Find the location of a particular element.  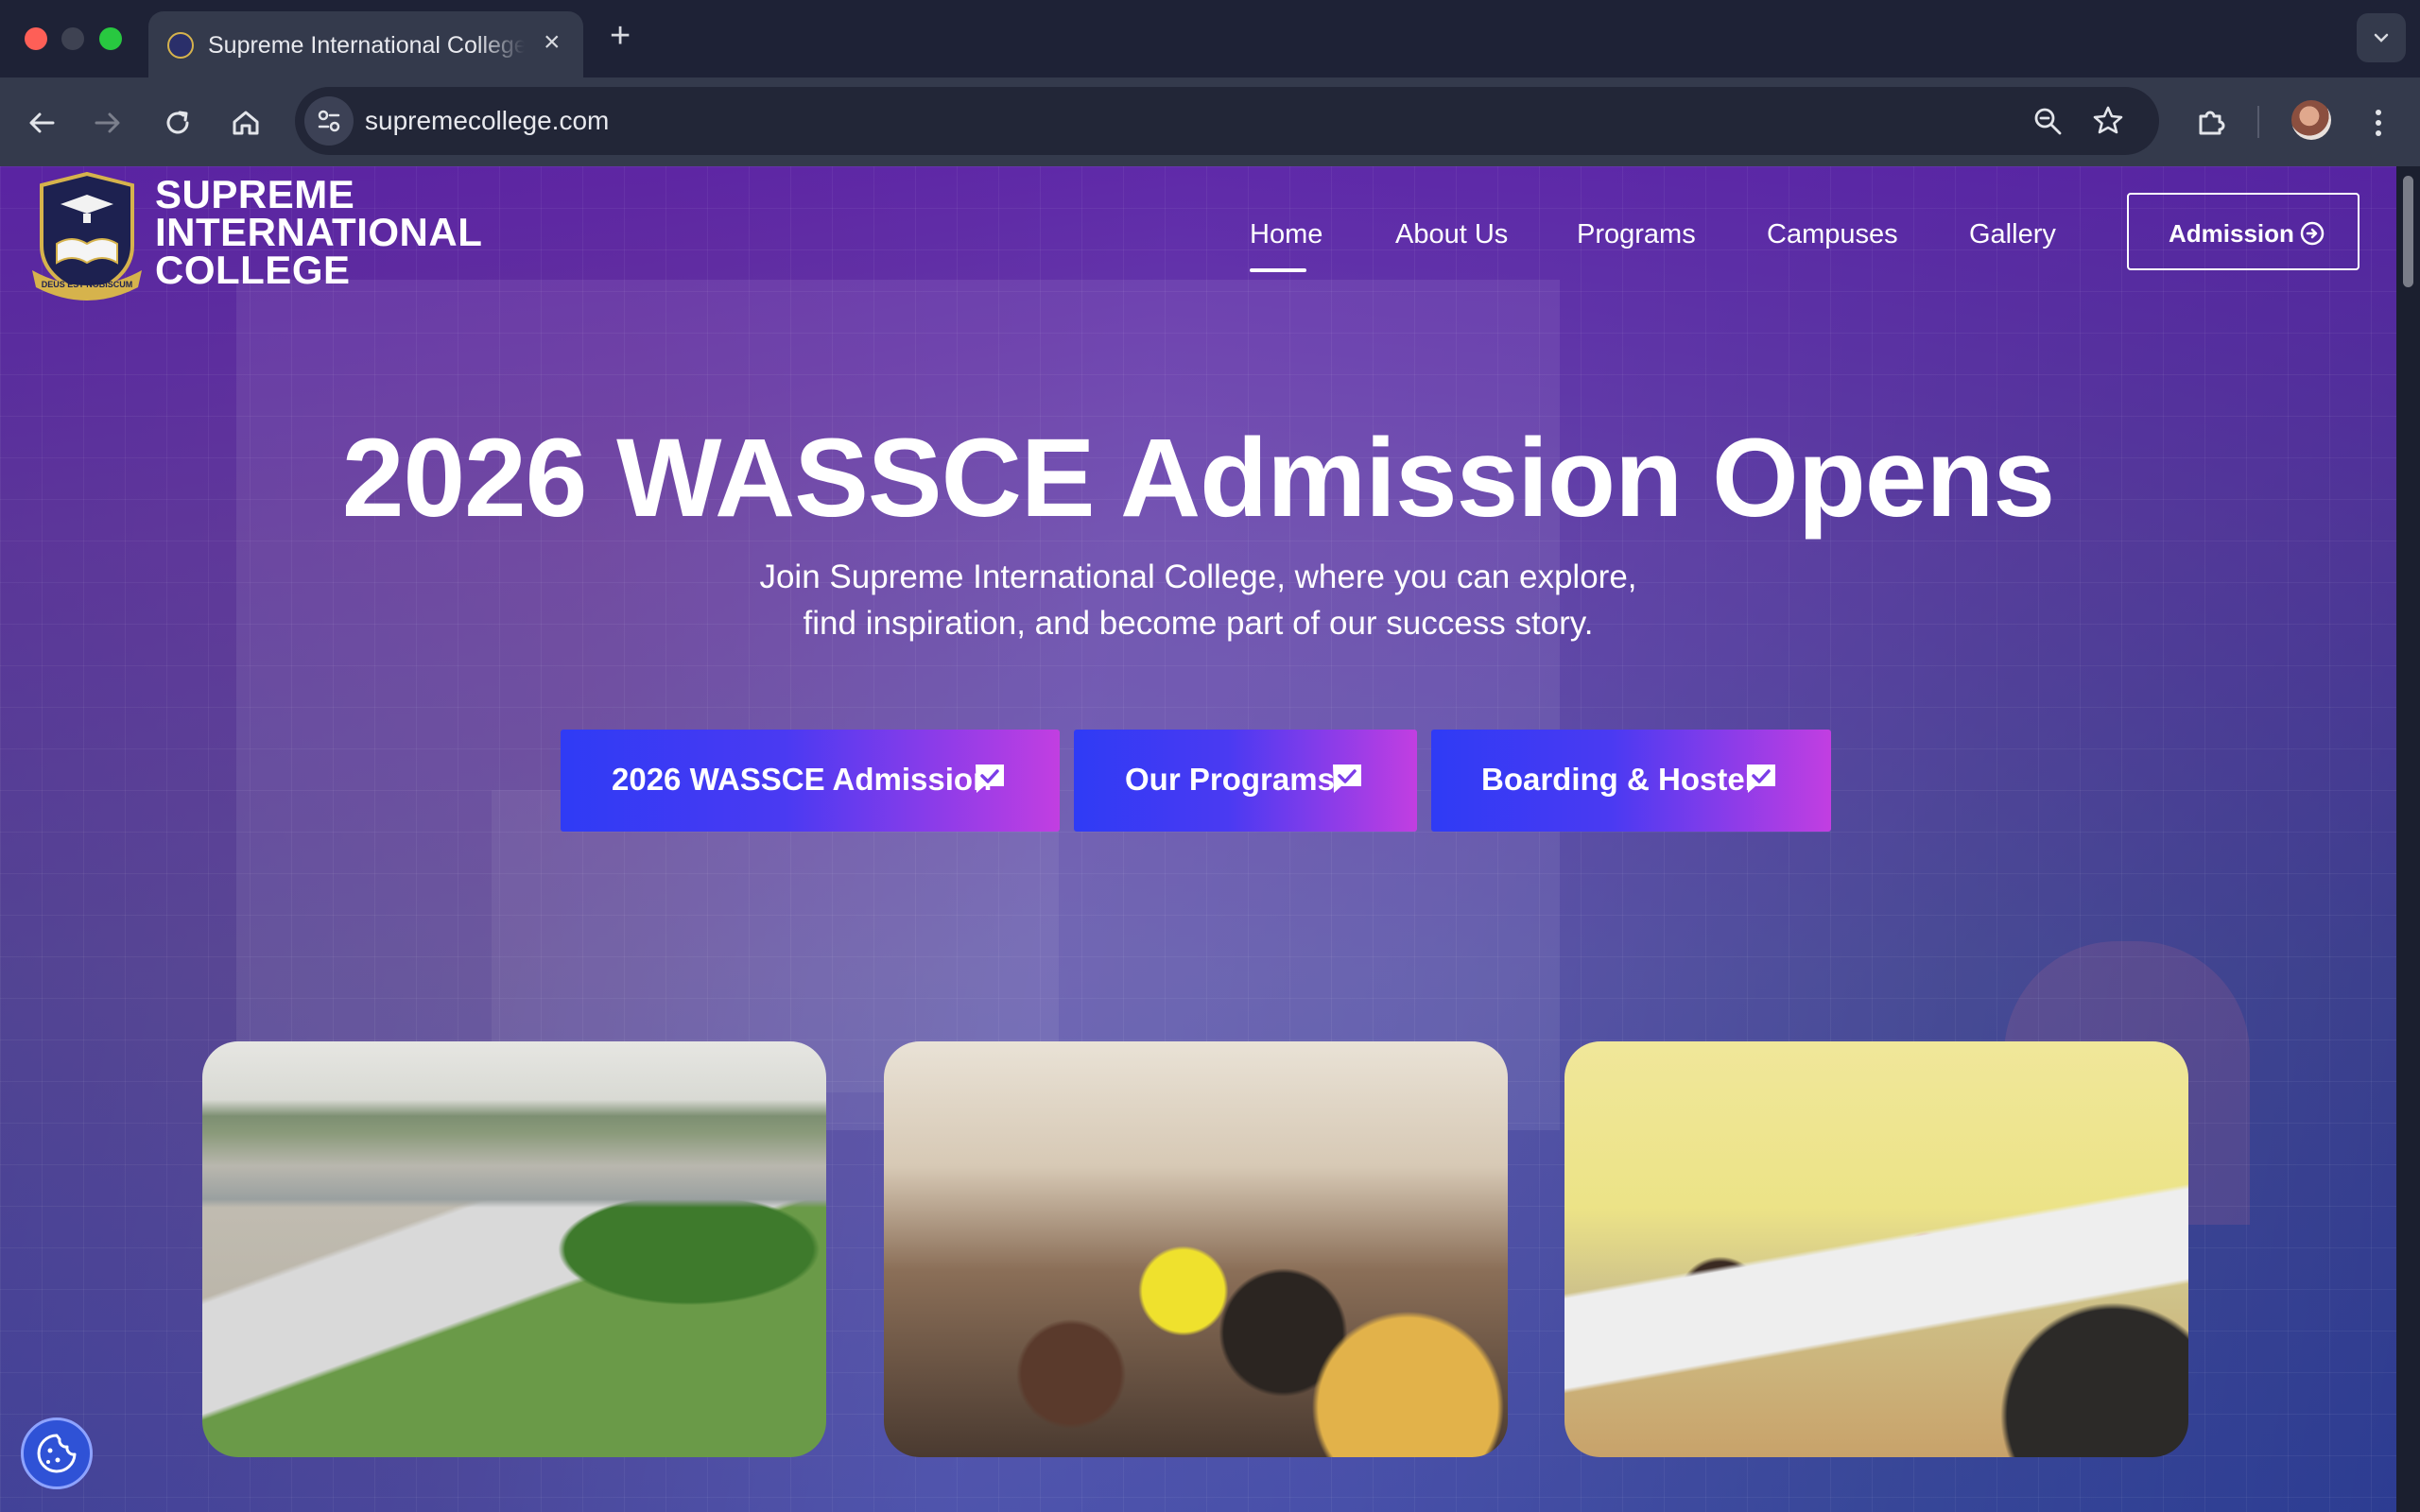

cta-our-programs-button: Our Programs is located at coordinates (1245, 781).